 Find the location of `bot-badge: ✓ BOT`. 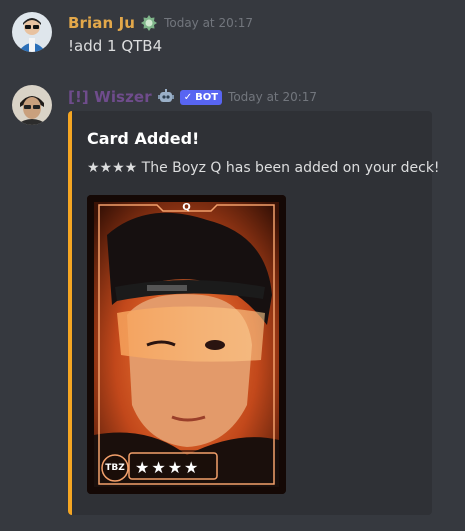

bot-badge: ✓ BOT is located at coordinates (201, 97).